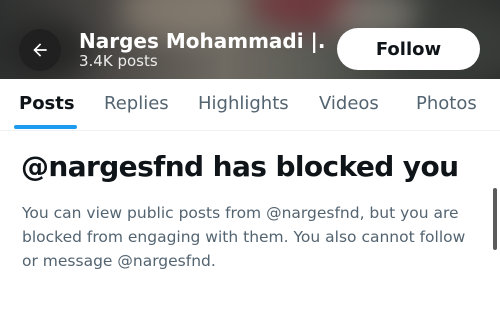 This screenshot has width=500, height=312. What do you see at coordinates (47, 104) in the screenshot?
I see `tab-posts: Posts` at bounding box center [47, 104].